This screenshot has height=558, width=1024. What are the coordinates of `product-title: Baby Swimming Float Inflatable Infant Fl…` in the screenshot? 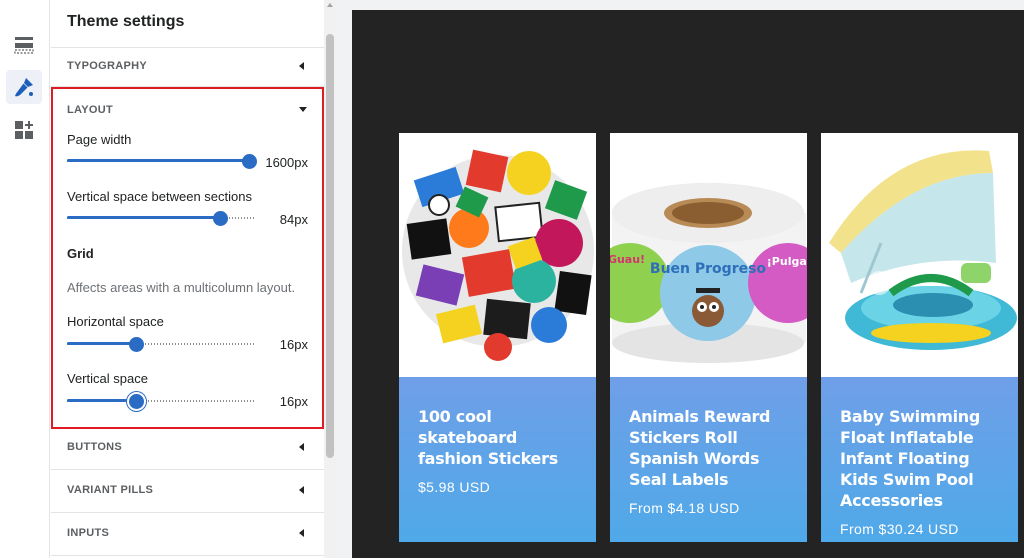 It's located at (919, 458).